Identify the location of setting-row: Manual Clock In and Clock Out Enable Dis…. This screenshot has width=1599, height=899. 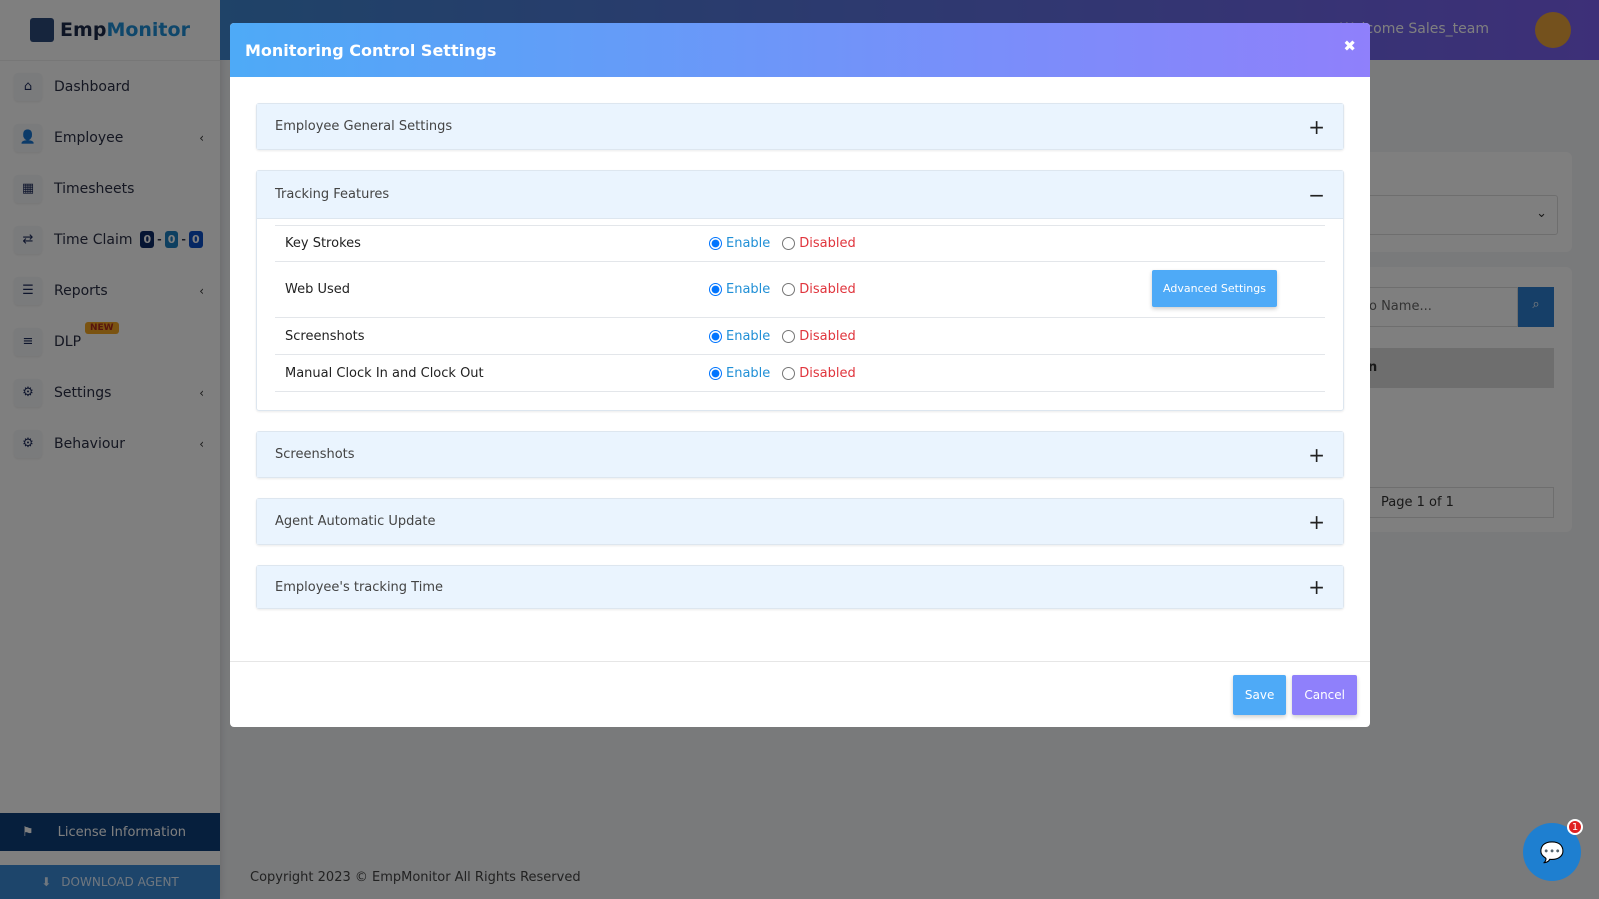
(800, 373).